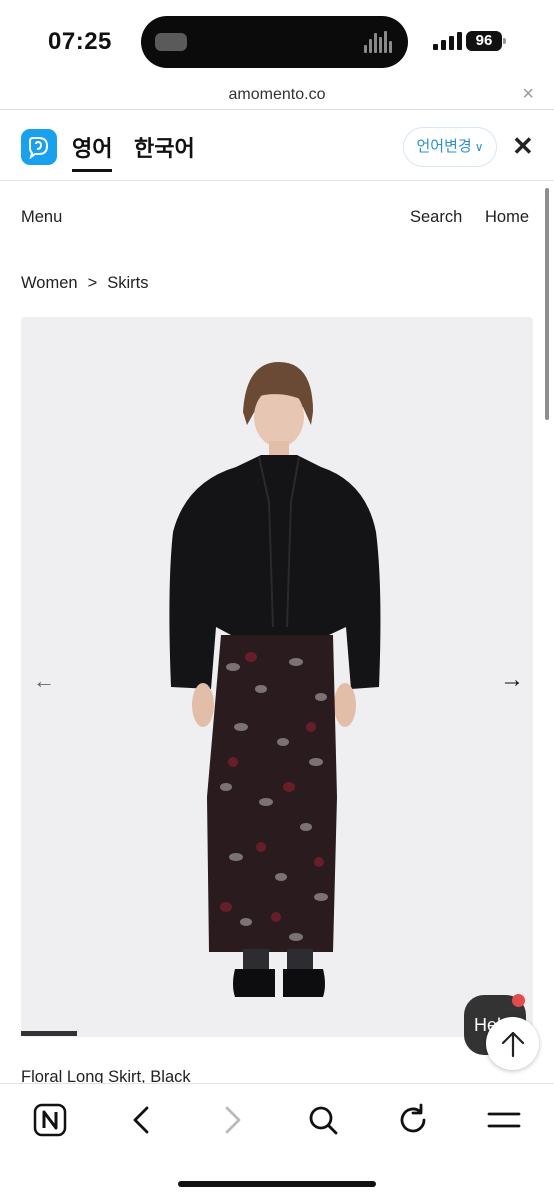 The width and height of the screenshot is (554, 1200). What do you see at coordinates (49, 283) in the screenshot?
I see `breadcrumb-women: Women` at bounding box center [49, 283].